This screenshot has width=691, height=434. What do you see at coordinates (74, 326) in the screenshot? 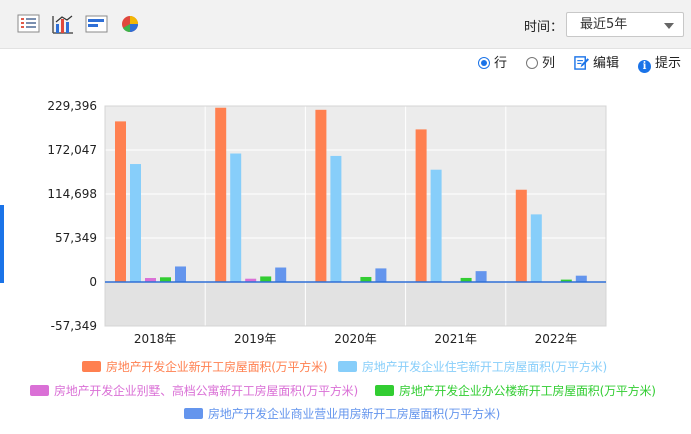
I see `y-tick-label: -57,349` at bounding box center [74, 326].